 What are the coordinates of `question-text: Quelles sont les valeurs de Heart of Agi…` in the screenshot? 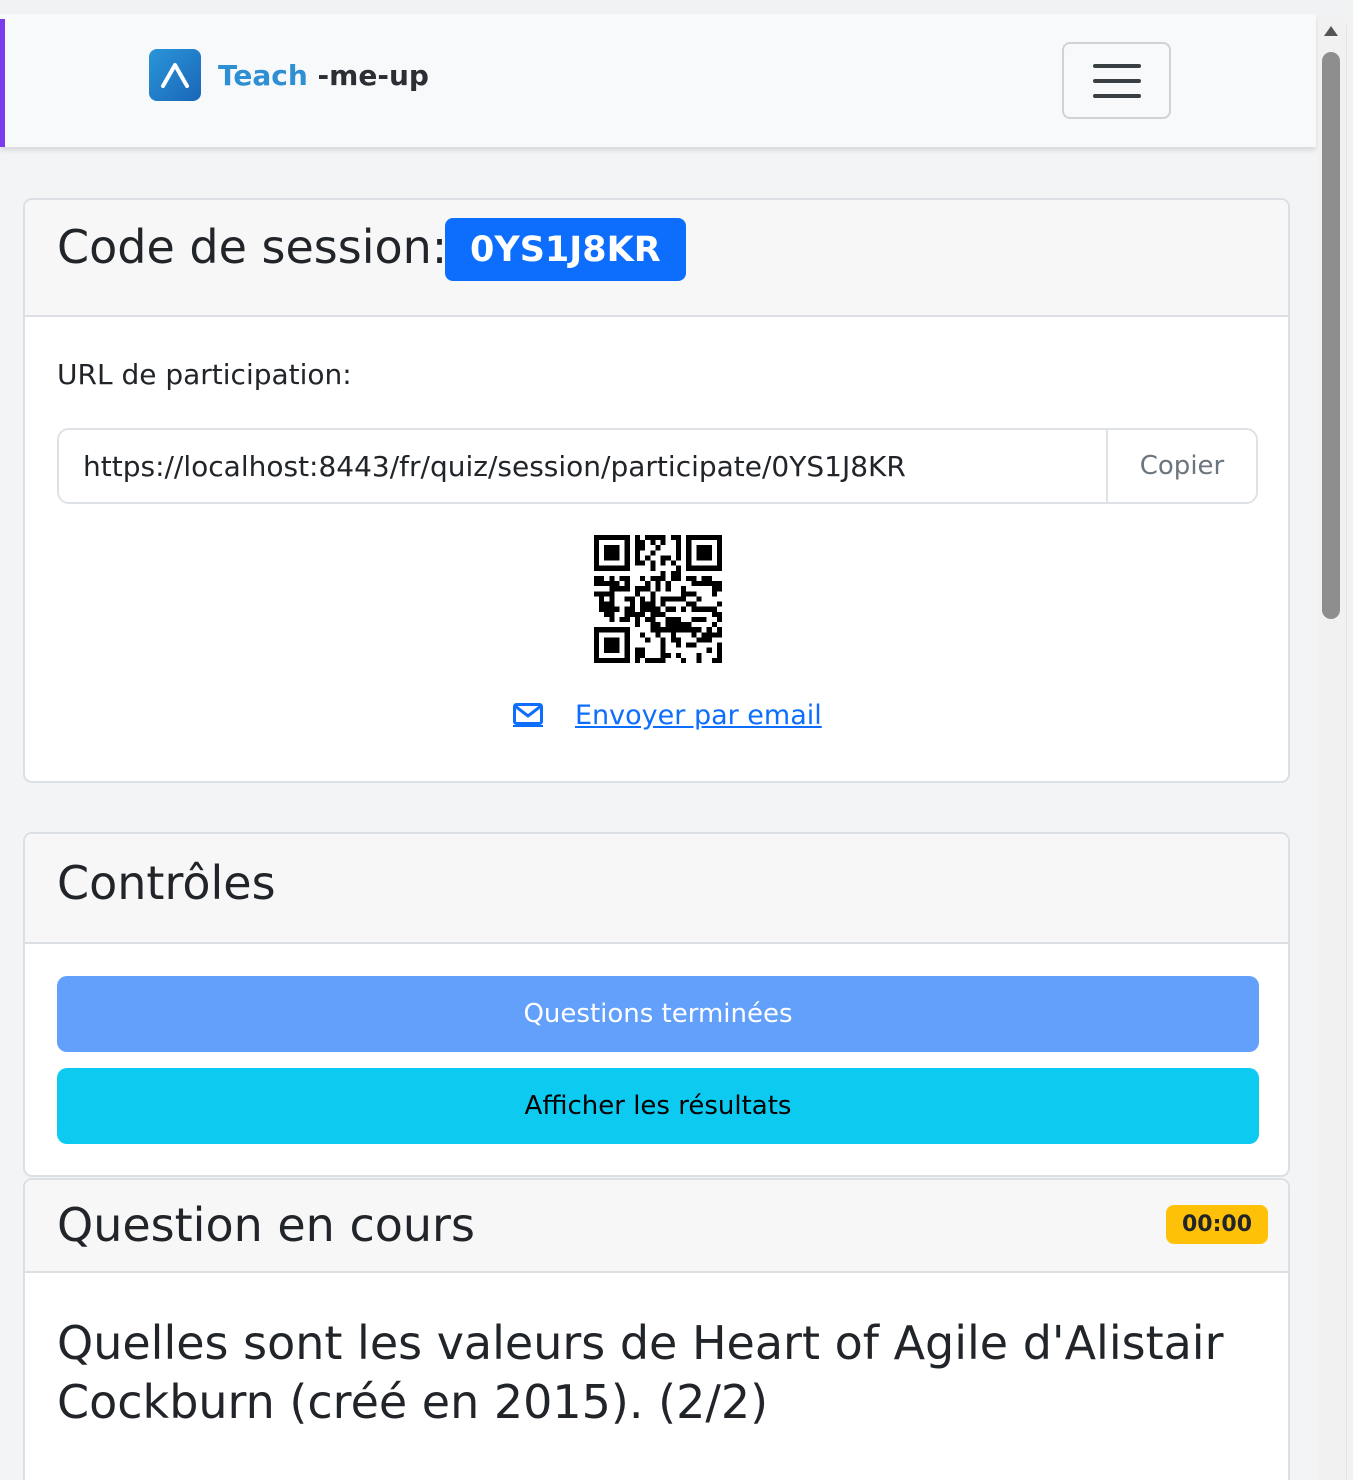 It's located at (640, 1372).